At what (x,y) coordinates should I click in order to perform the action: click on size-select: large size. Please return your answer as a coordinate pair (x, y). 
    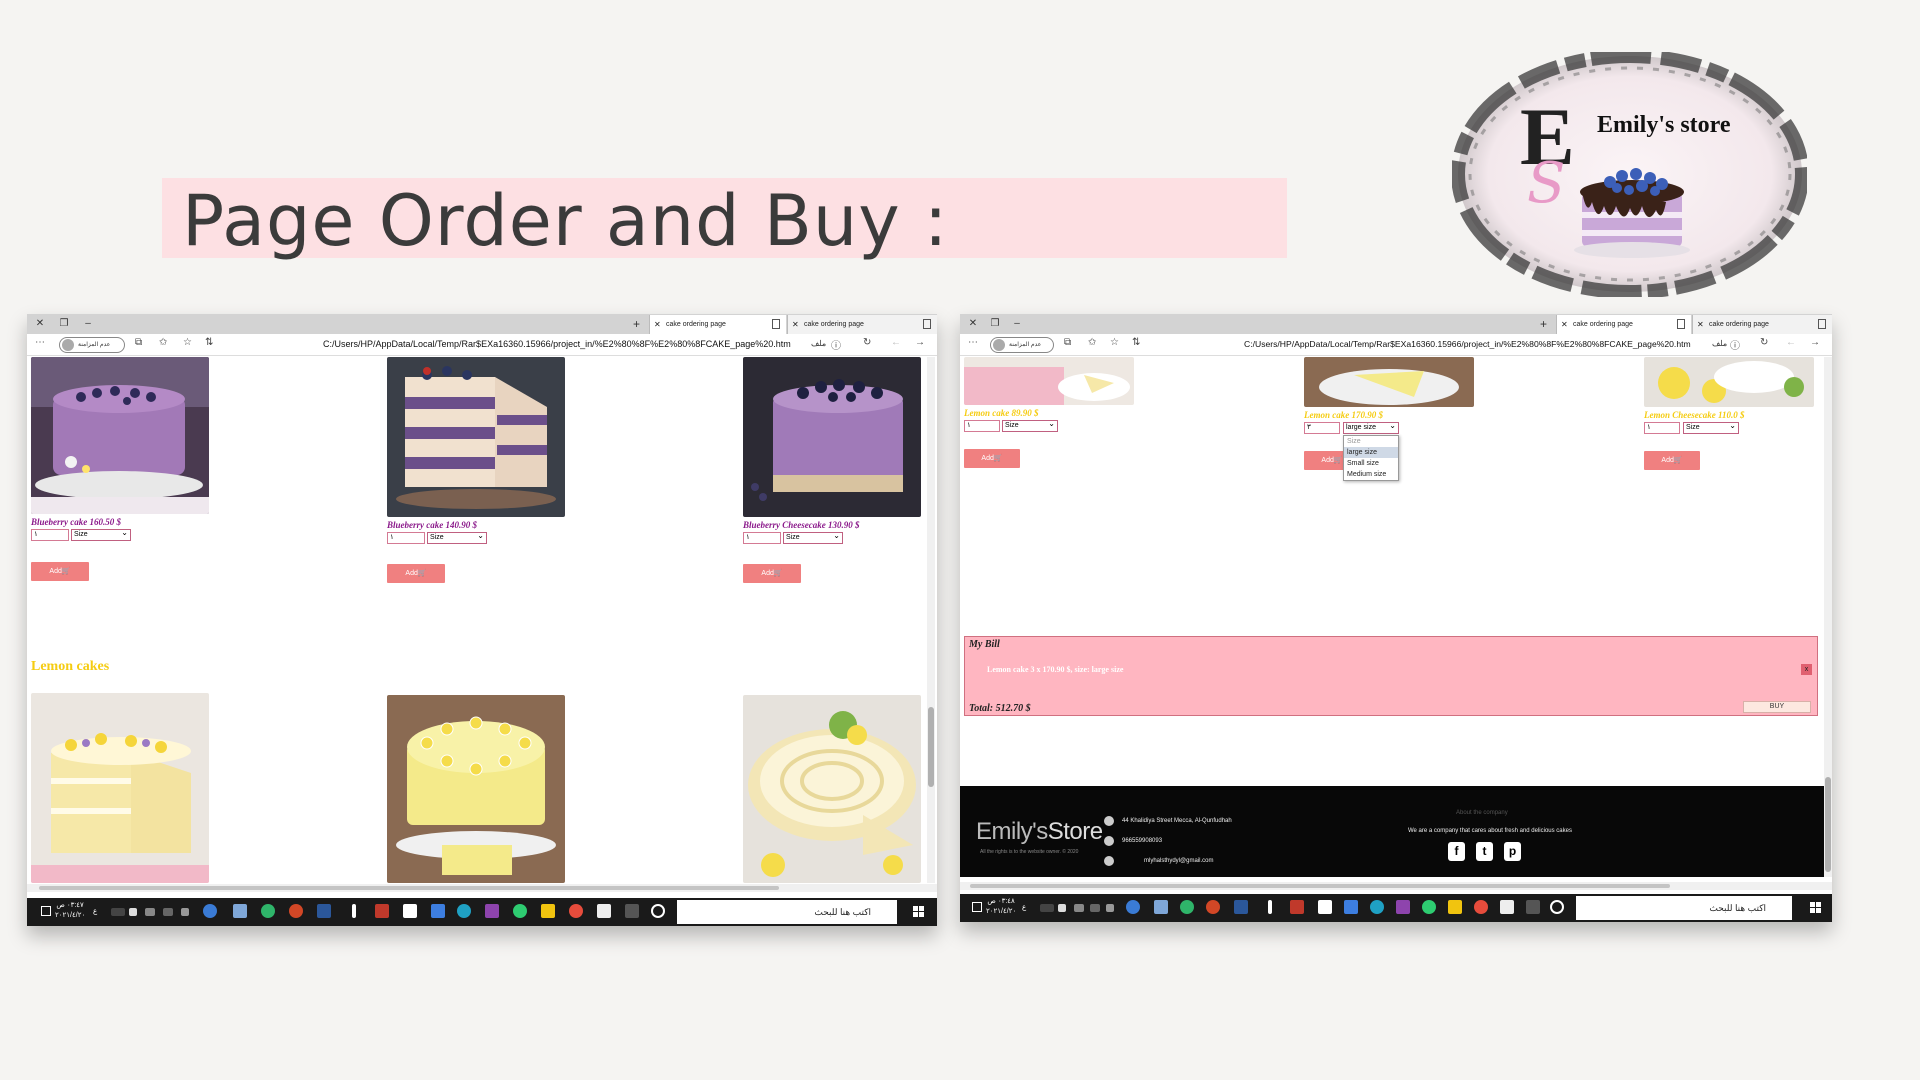
    Looking at the image, I should click on (1371, 427).